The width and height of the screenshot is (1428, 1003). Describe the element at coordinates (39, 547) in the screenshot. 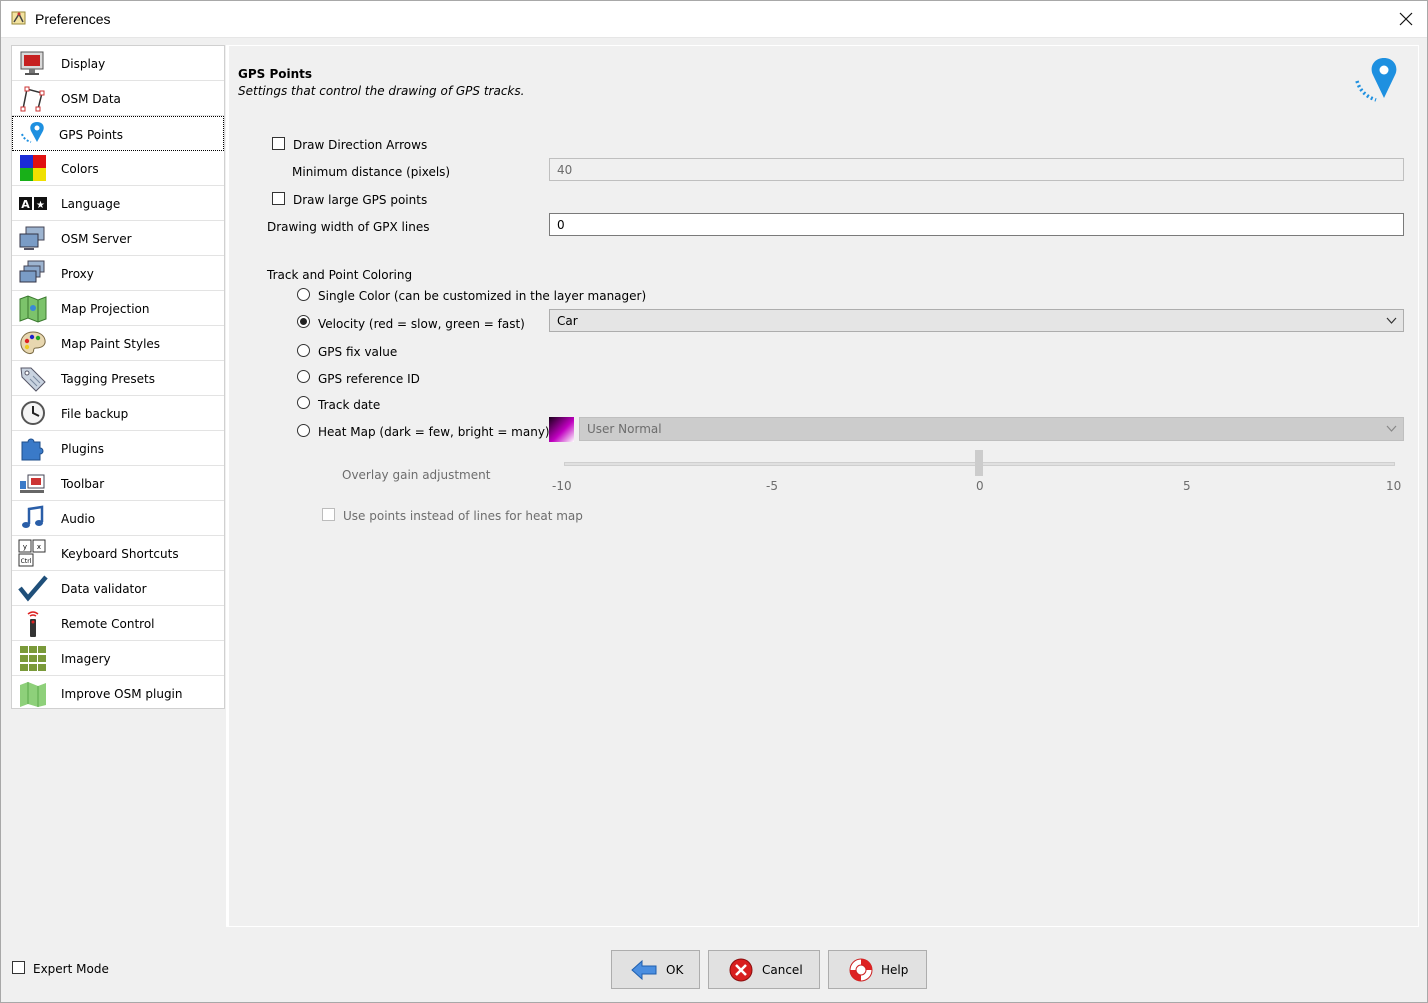

I see `svg-text: x` at that location.